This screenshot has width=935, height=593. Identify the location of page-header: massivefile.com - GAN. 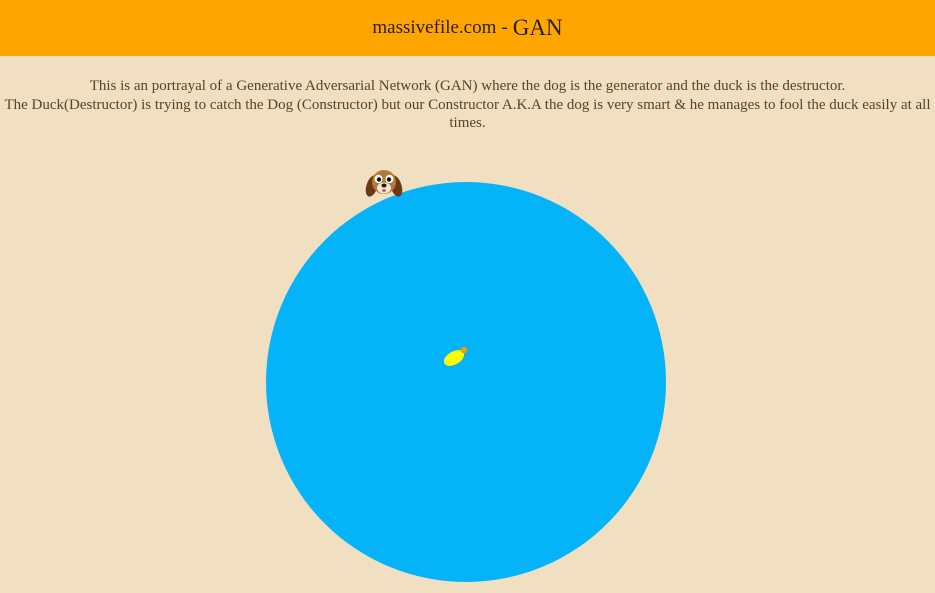
(467, 28).